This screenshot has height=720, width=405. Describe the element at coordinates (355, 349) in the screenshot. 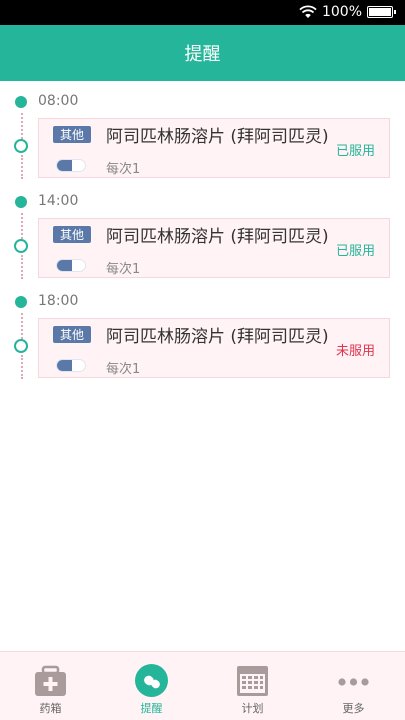

I see `status-not-taken: 未服用` at that location.